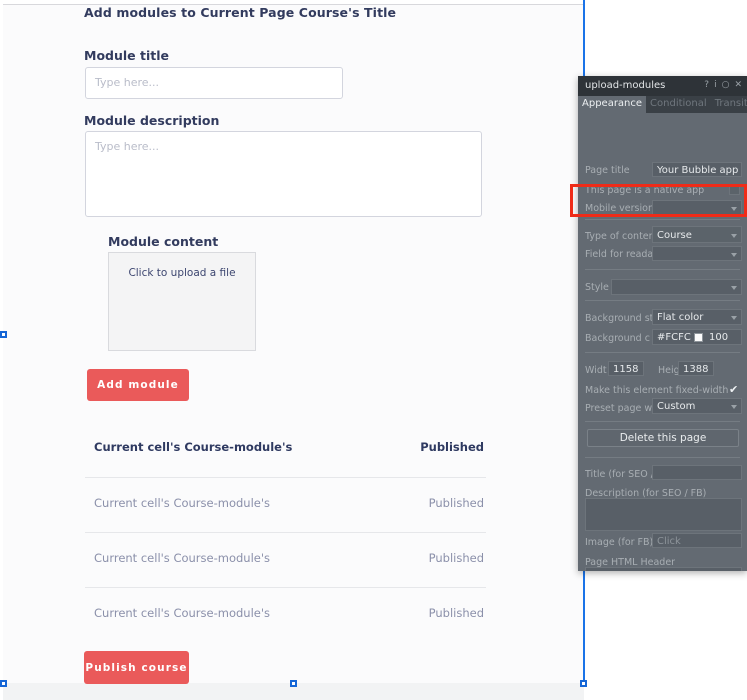 The height and width of the screenshot is (700, 747). I want to click on label-field-for-readable: Field for reada, so click(619, 254).